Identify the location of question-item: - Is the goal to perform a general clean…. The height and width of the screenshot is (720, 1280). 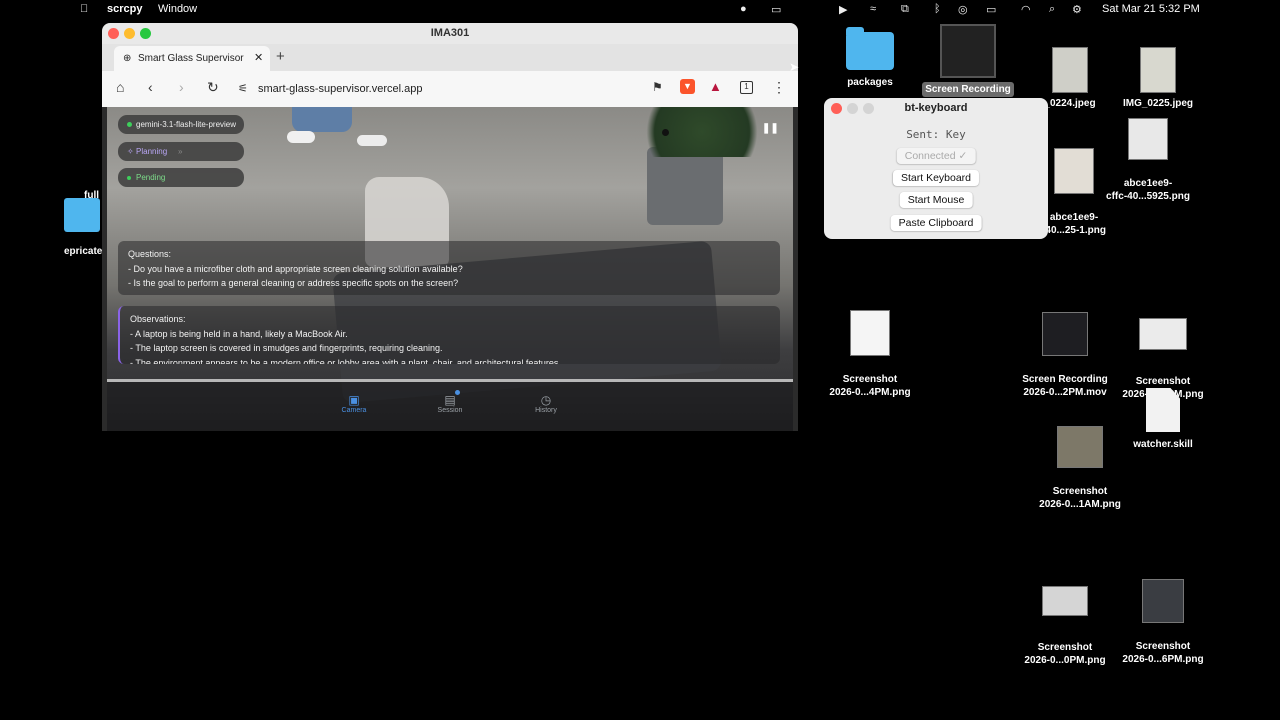
(293, 283).